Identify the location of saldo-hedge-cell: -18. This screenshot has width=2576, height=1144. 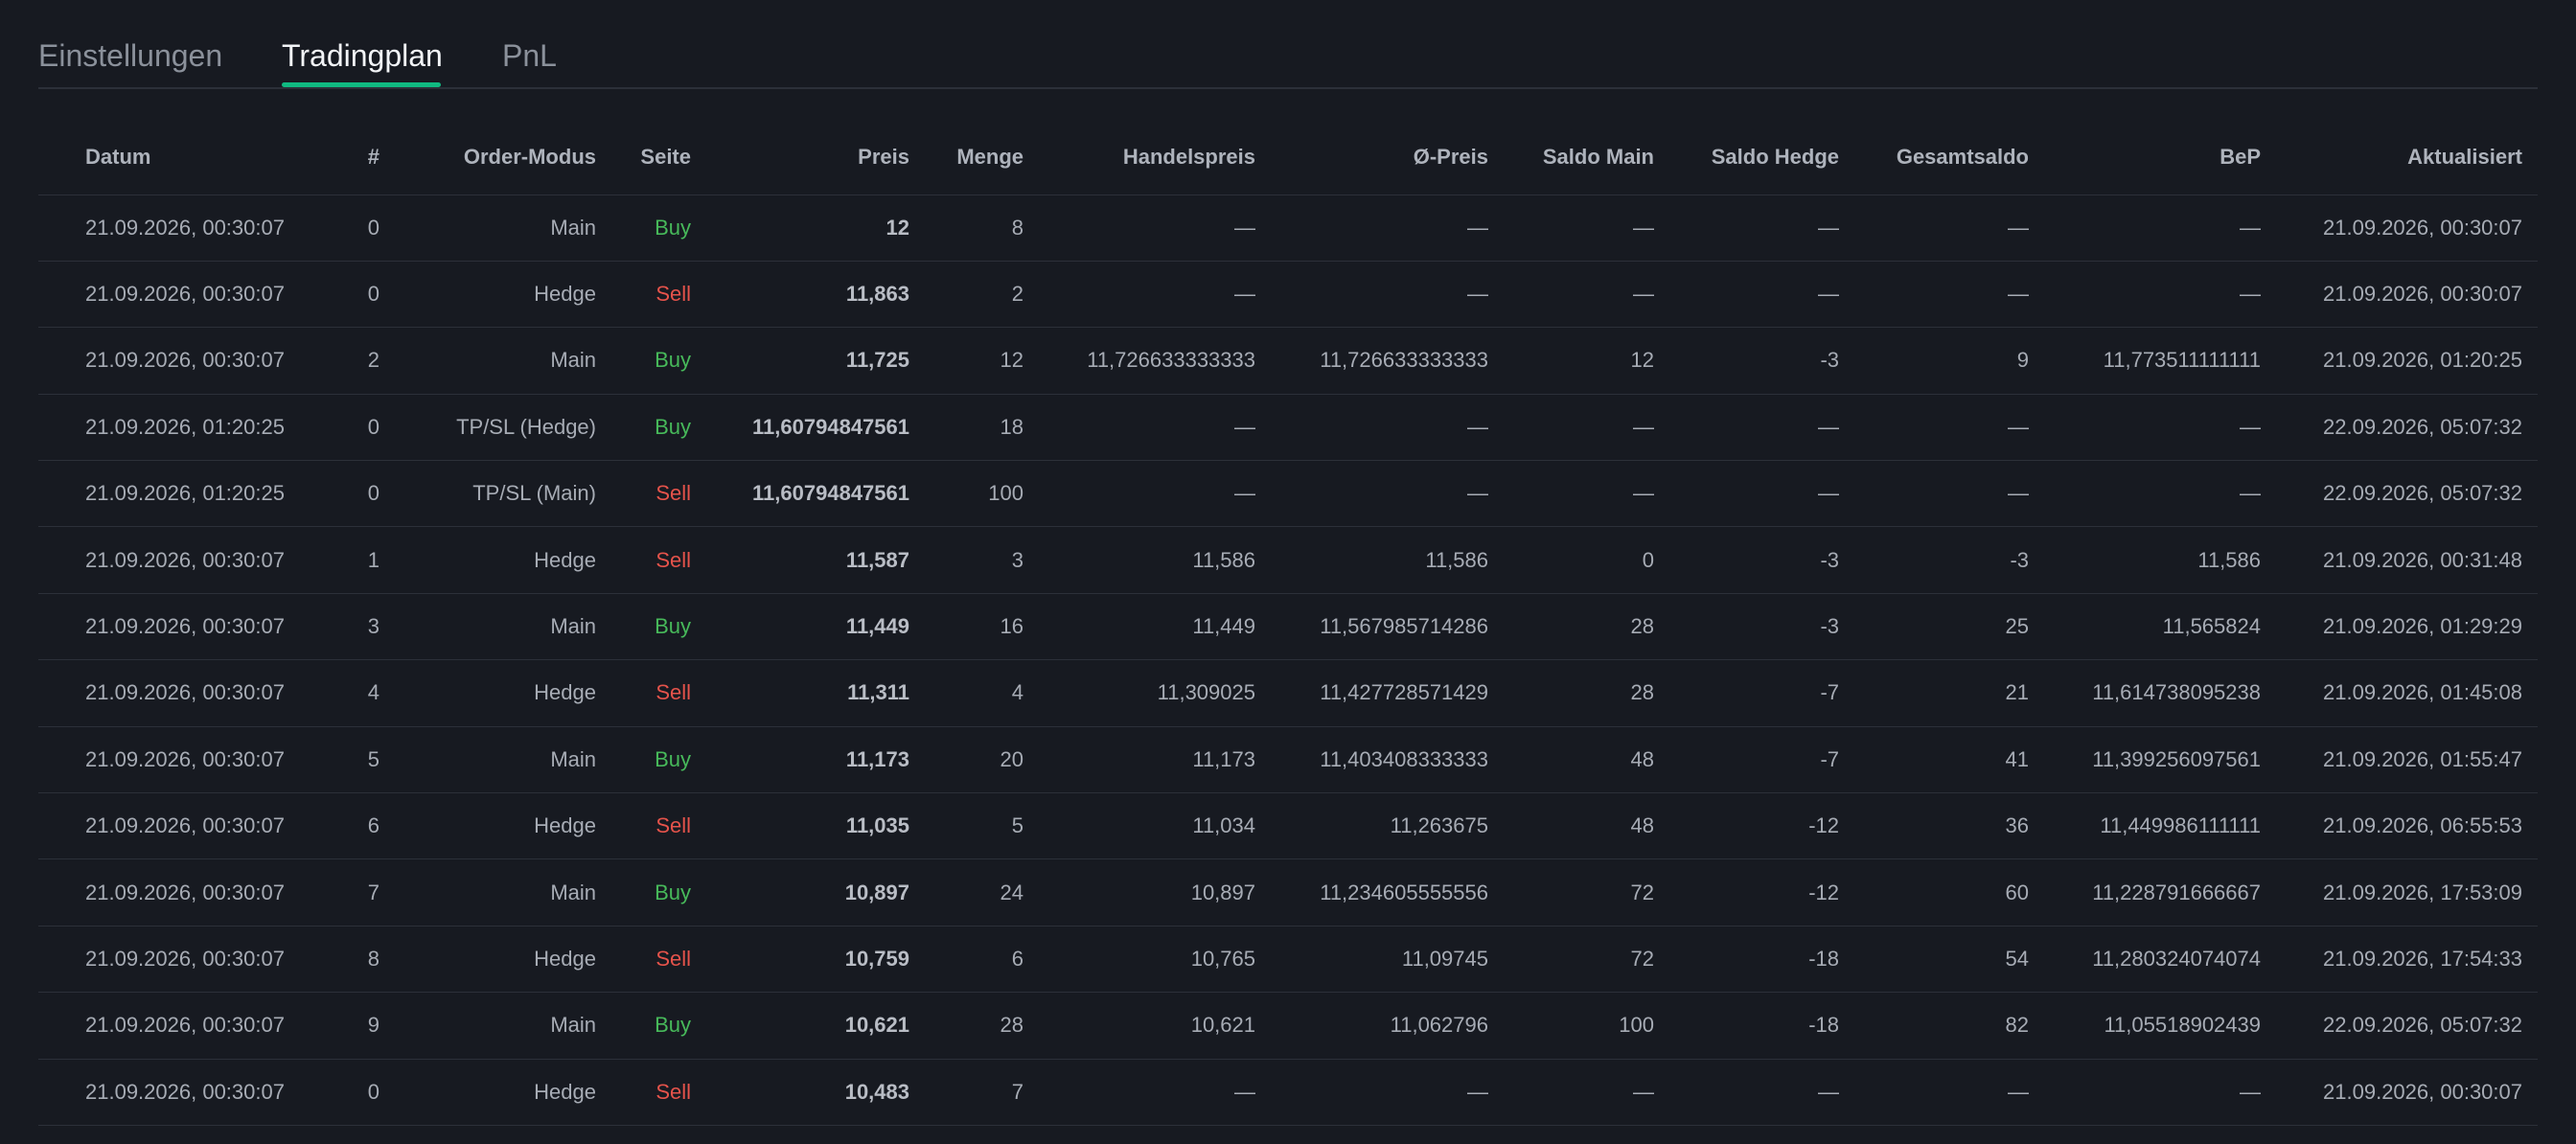
(1746, 1026).